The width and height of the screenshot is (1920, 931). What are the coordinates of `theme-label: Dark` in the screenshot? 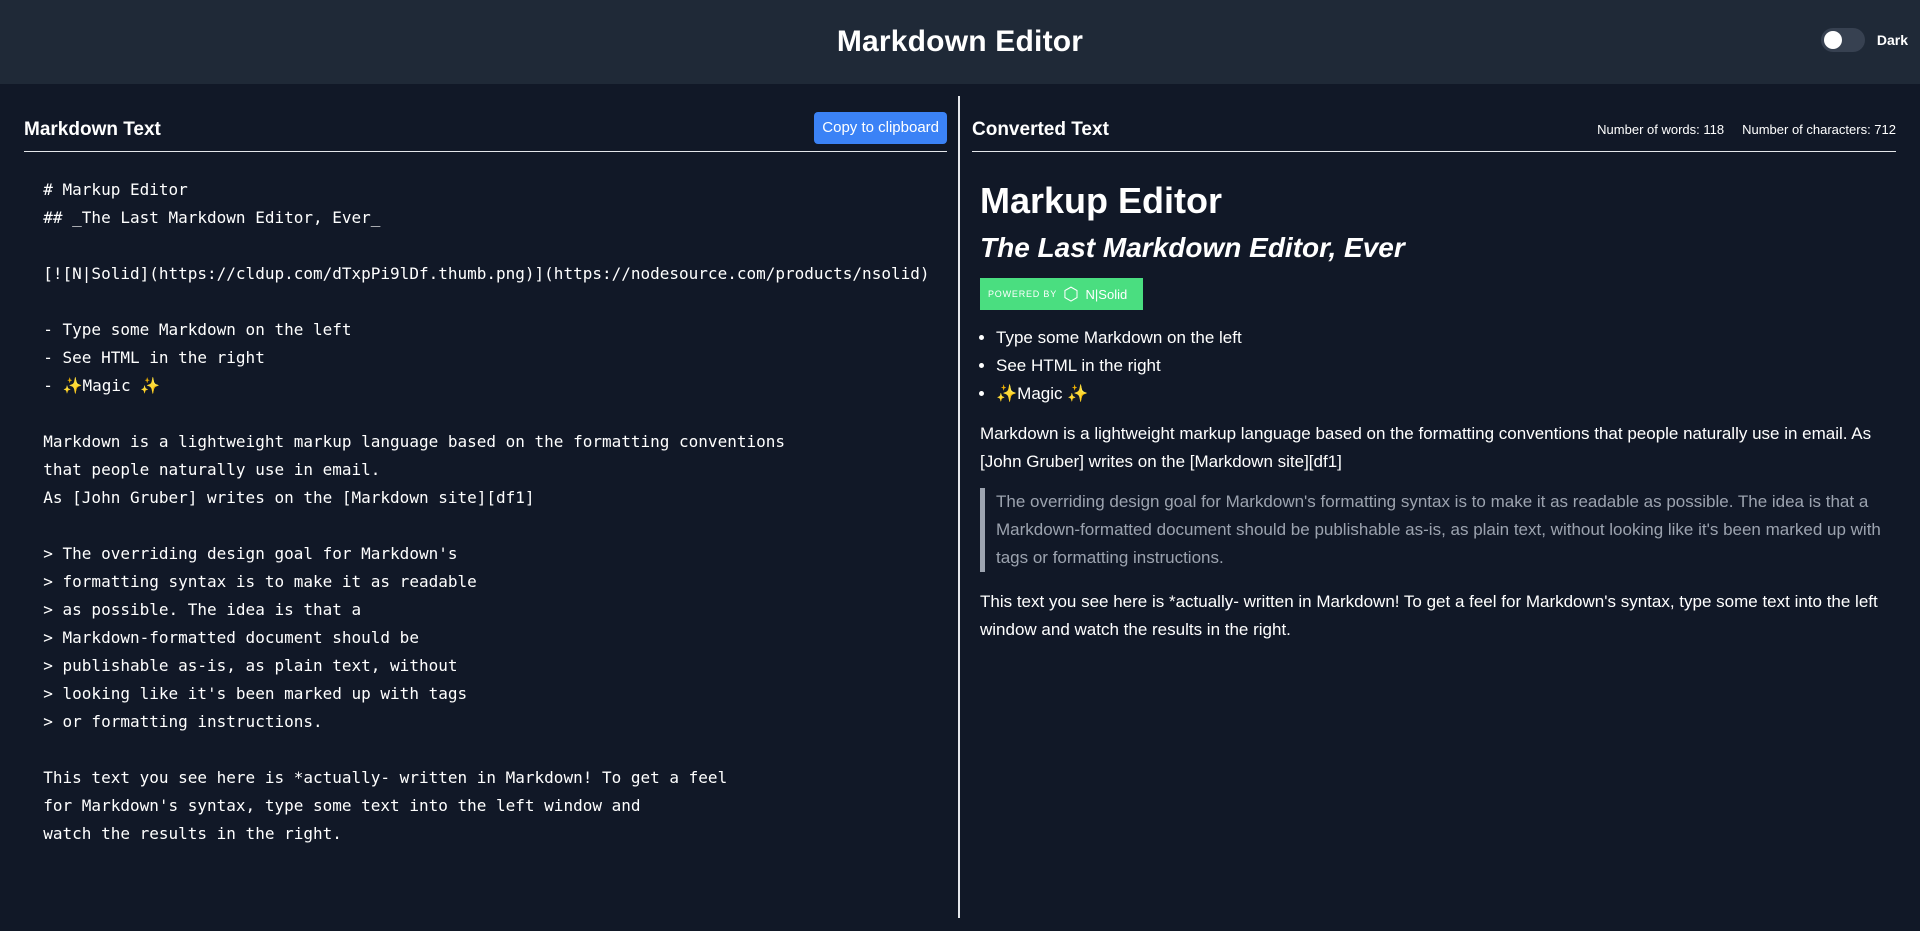 It's located at (1892, 40).